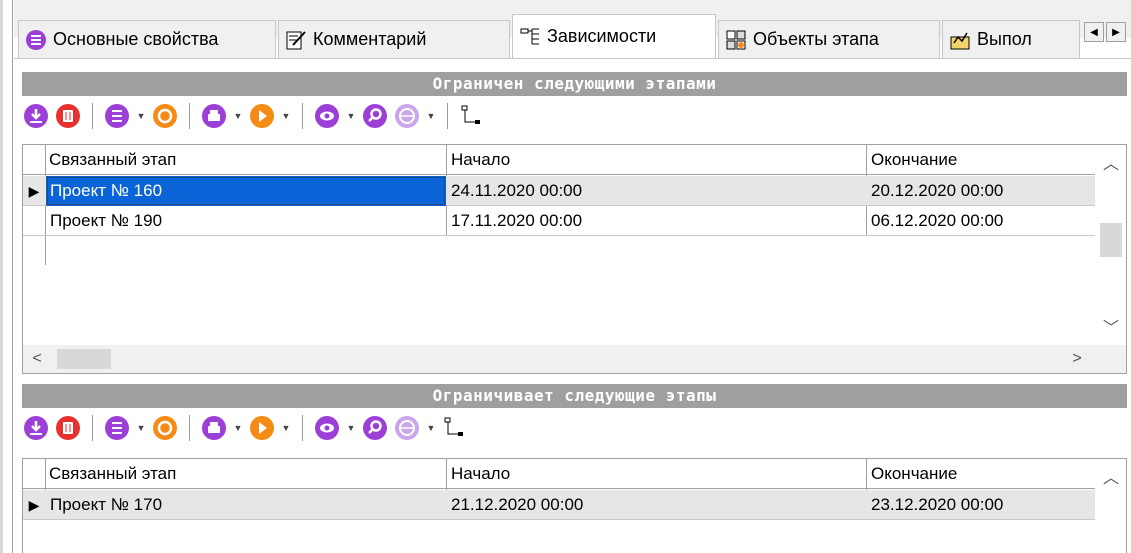 The image size is (1131, 553). Describe the element at coordinates (980, 191) in the screenshot. I see `cell-end: 20.12.2020 00:00` at that location.